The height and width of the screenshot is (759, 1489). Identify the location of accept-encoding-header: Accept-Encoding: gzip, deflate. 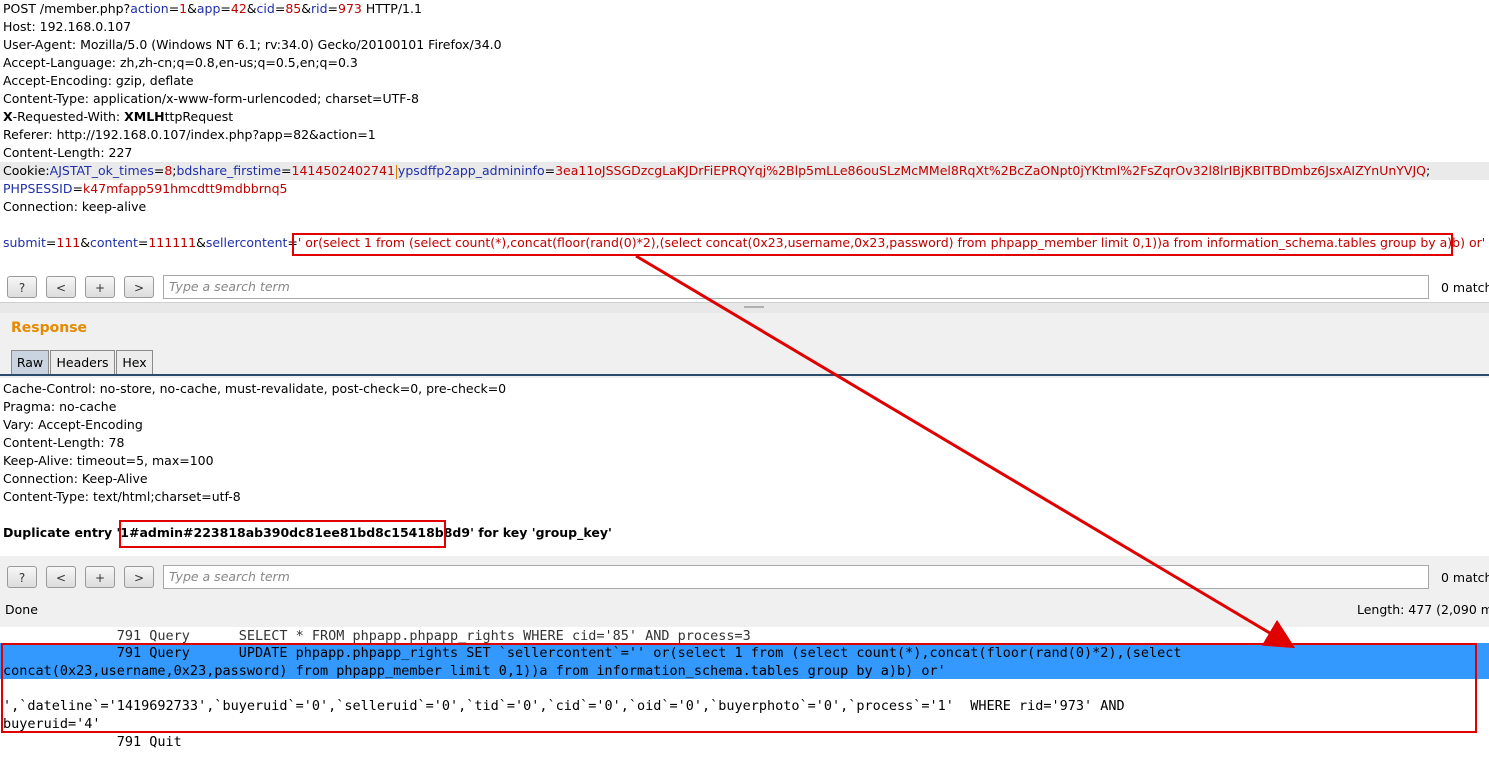
(98, 80).